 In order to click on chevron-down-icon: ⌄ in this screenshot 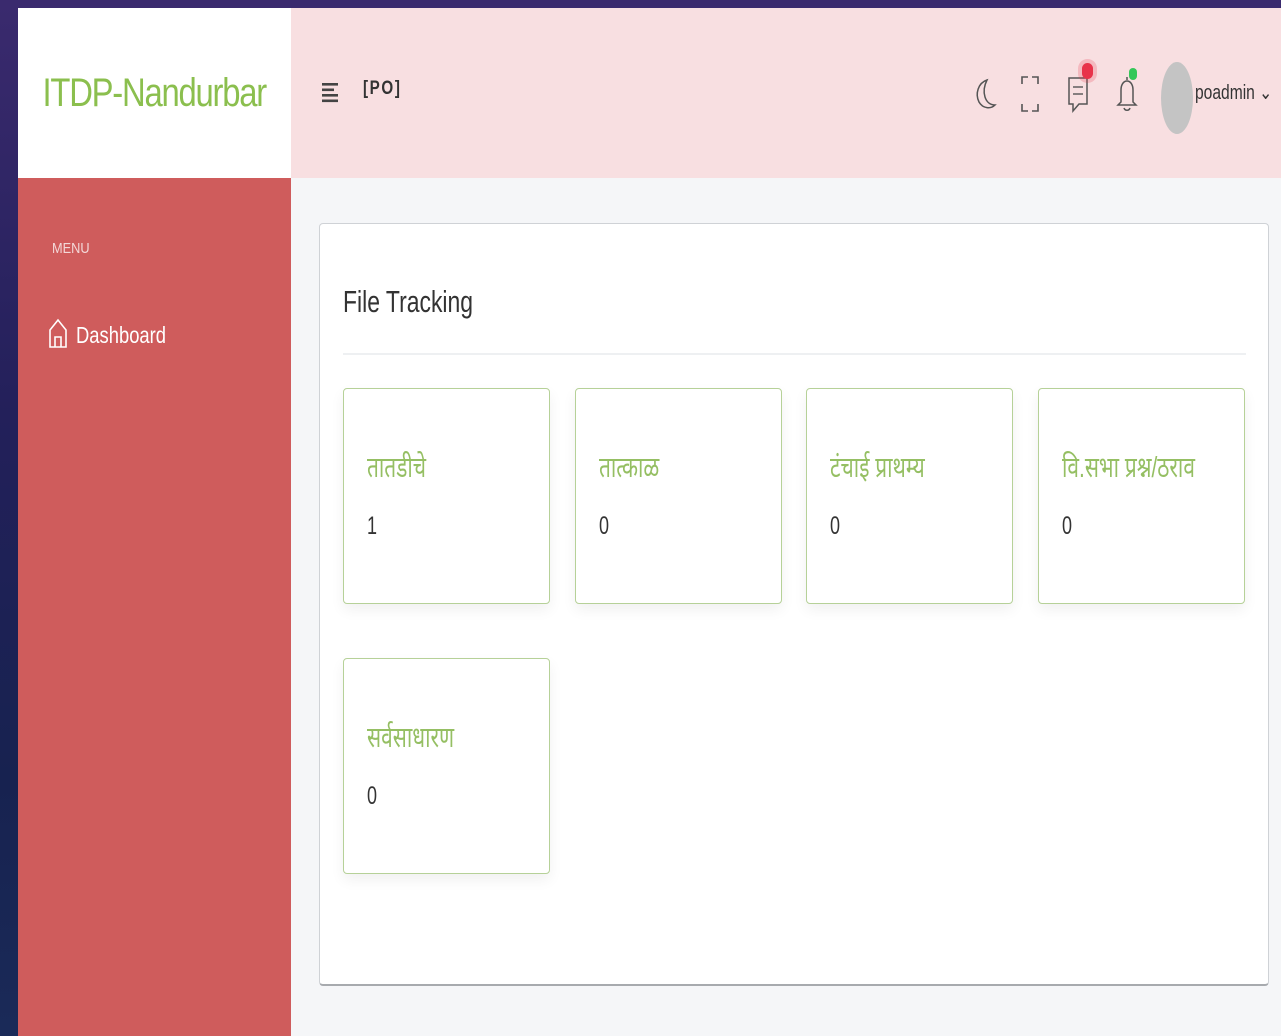, I will do `click(1266, 93)`.